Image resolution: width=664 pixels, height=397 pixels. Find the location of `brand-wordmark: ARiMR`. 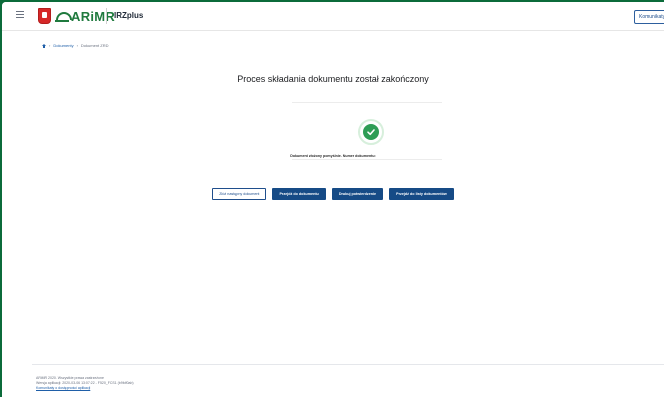

brand-wordmark: ARiMR is located at coordinates (93, 16).